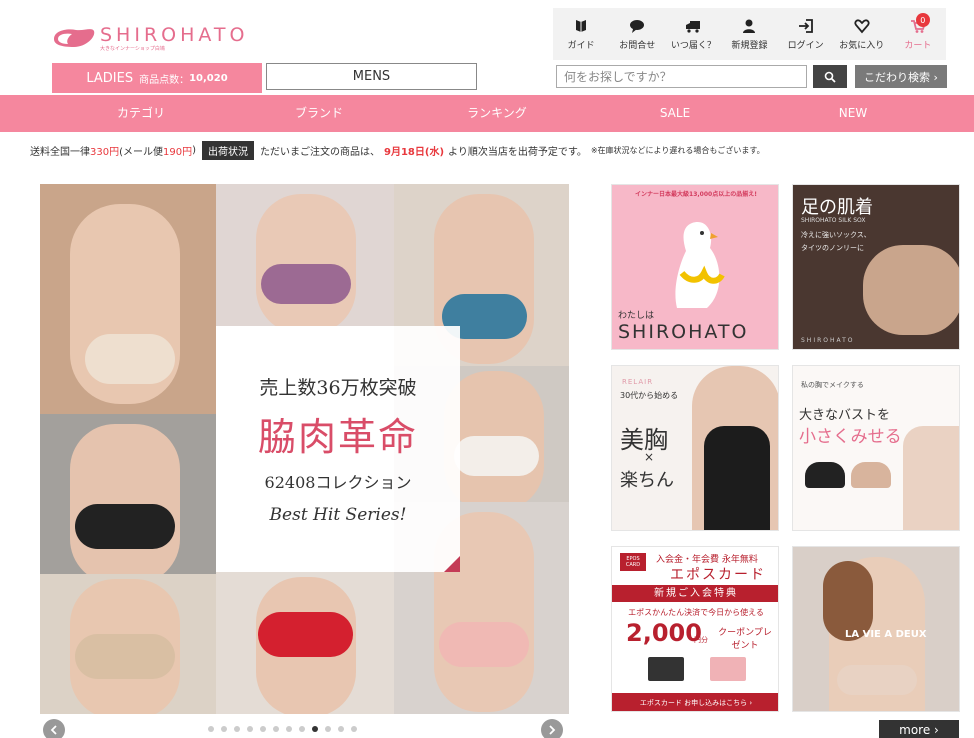 The image size is (974, 738). What do you see at coordinates (677, 150) in the screenshot?
I see `notice-small: ※在庫状況などにより遅れる場合もございます。` at bounding box center [677, 150].